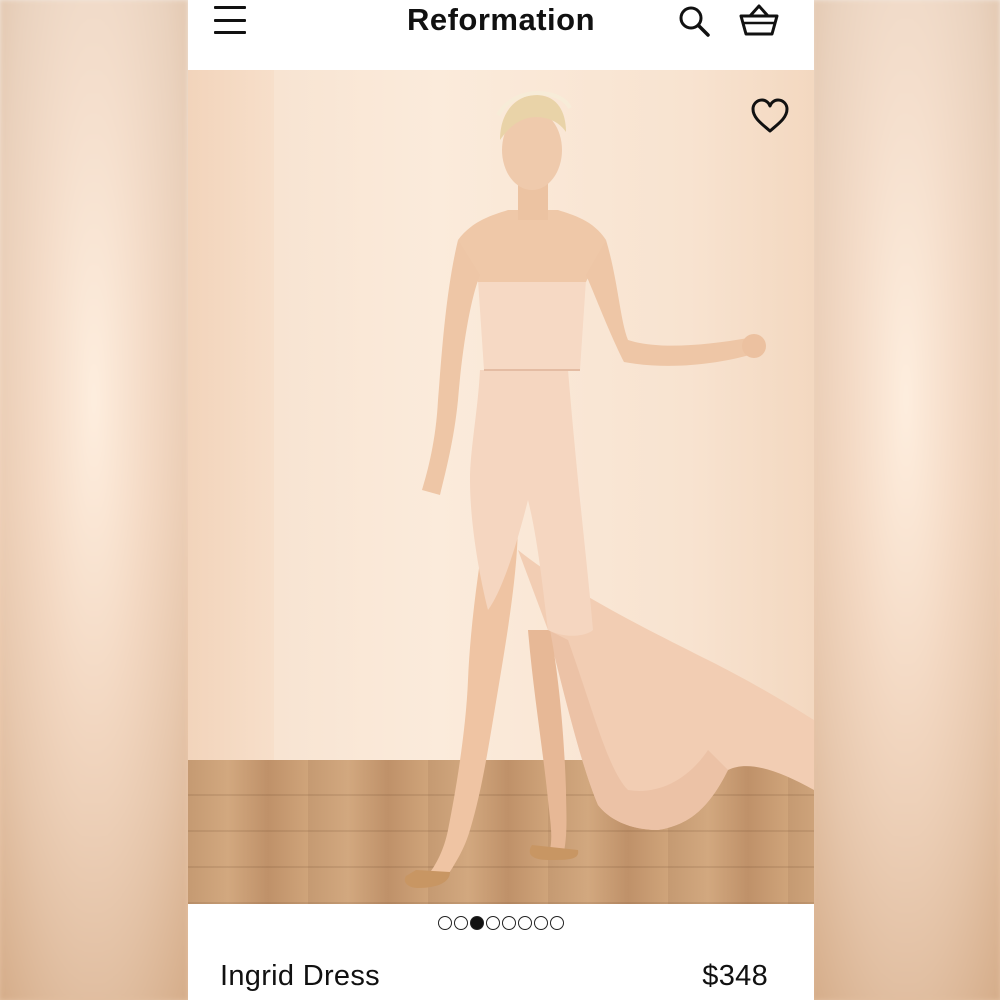 This screenshot has height=1000, width=1000. I want to click on carousel-dot-active, so click(477, 923).